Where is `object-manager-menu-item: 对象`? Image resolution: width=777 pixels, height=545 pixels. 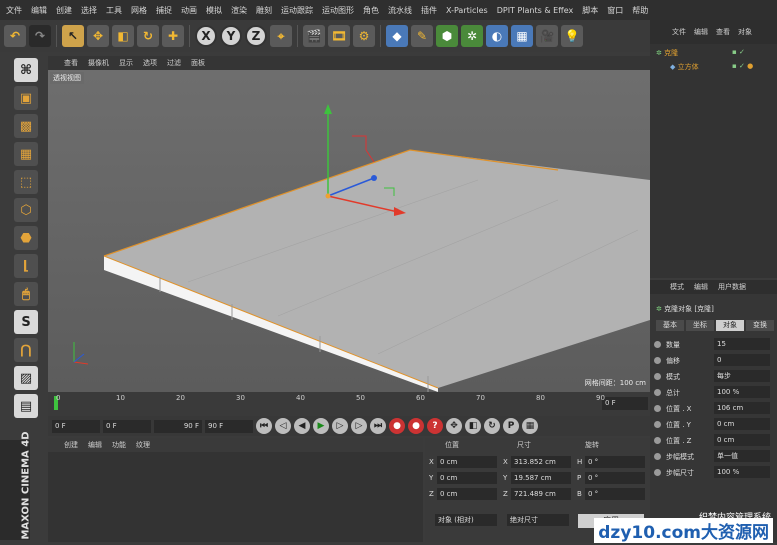
object-manager-menu-item: 对象 is located at coordinates (745, 32).